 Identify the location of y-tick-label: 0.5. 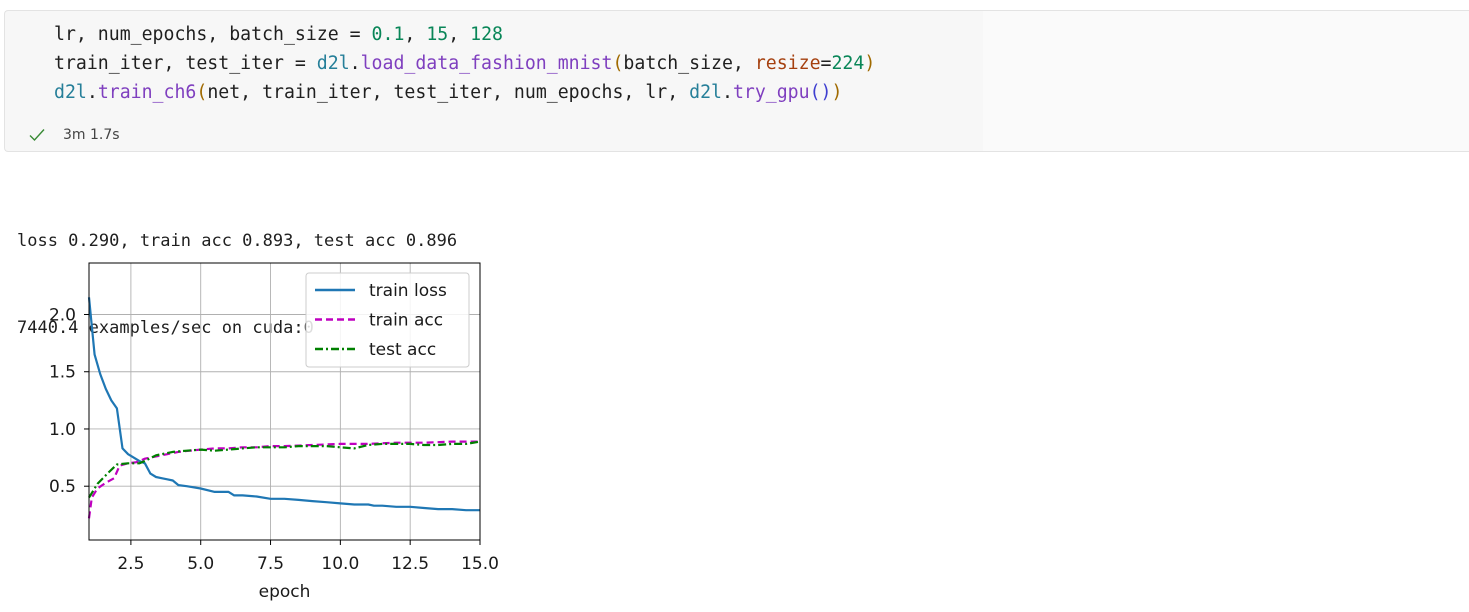
(62, 487).